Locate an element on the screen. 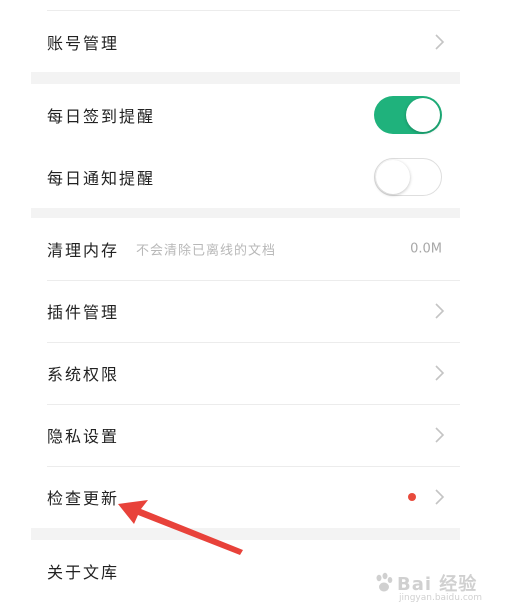  paw-icon is located at coordinates (384, 582).